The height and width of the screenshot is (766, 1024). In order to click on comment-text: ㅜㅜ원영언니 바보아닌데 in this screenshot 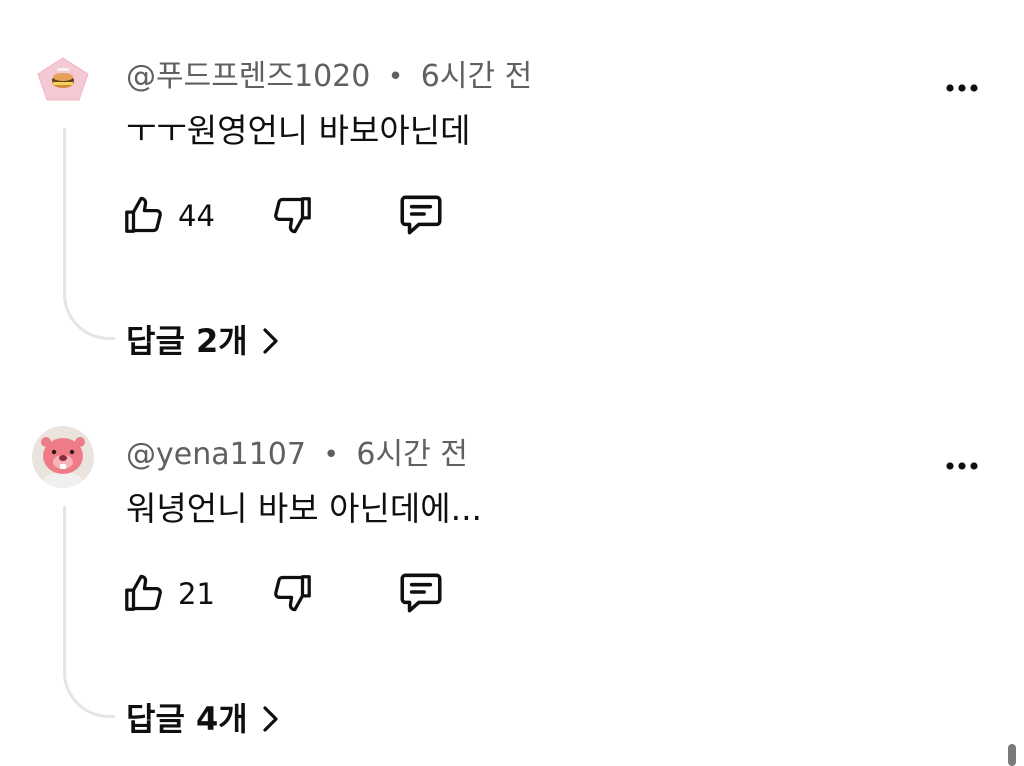, I will do `click(298, 130)`.